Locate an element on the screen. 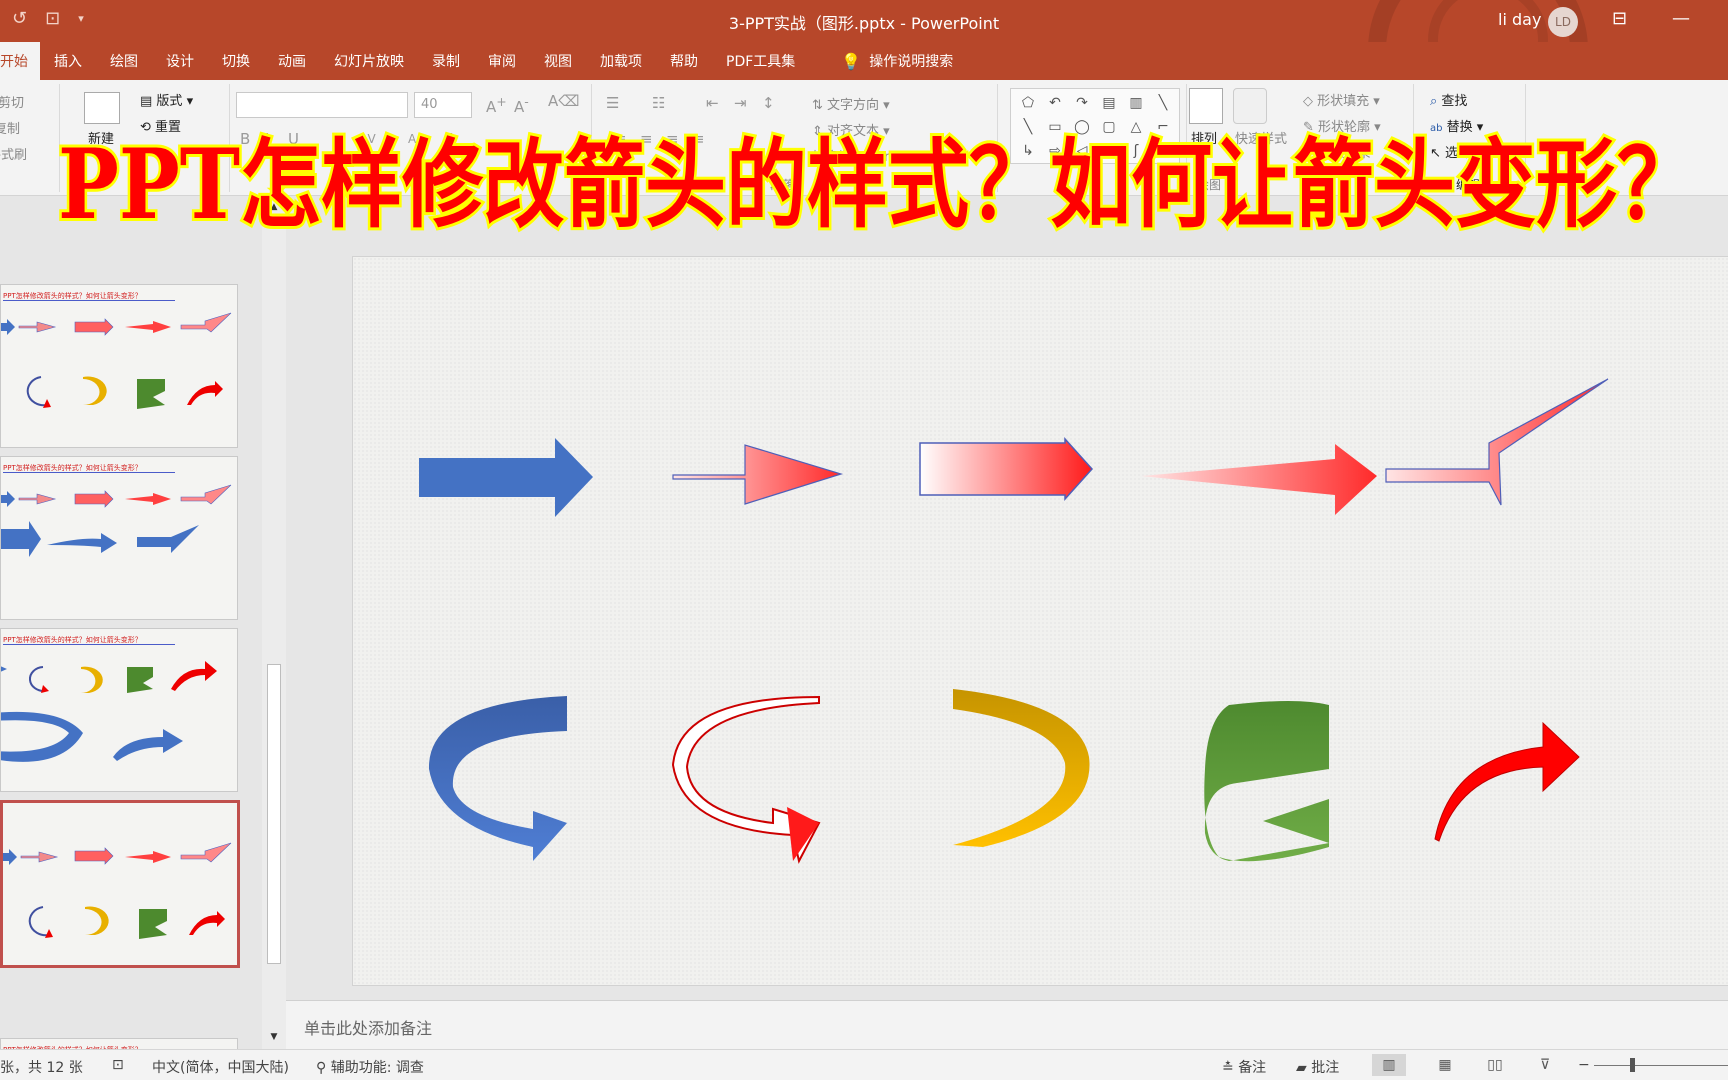 The image size is (1728, 1080). shape-icon: ⇨ is located at coordinates (1055, 151).